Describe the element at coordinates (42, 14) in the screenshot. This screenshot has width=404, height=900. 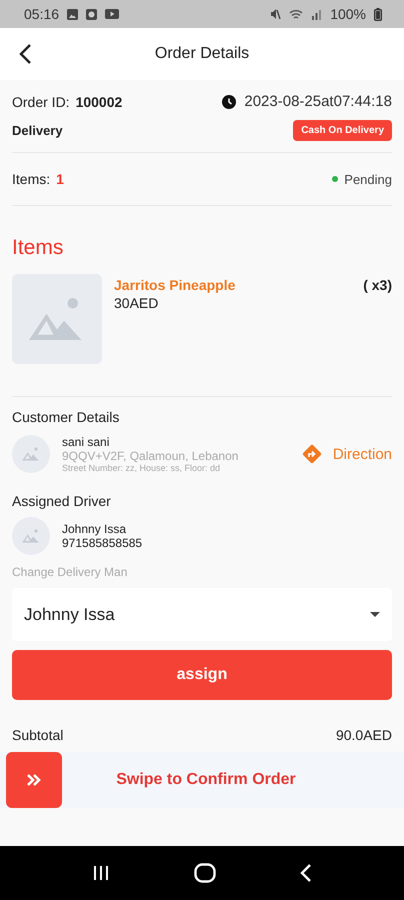
I see `clock-time: 05:16` at that location.